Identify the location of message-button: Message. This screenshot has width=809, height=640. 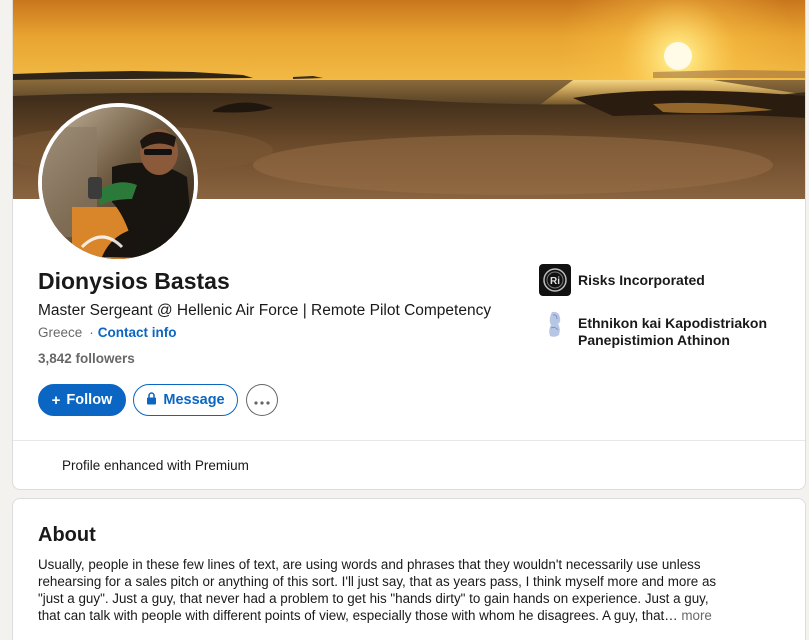
(185, 400).